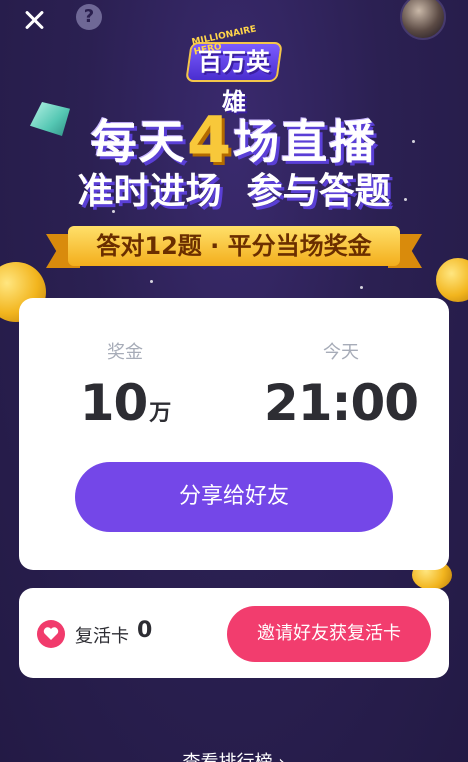 The image size is (468, 762). Describe the element at coordinates (329, 634) in the screenshot. I see `invite-friends-button: 邀请好友获复活卡` at that location.